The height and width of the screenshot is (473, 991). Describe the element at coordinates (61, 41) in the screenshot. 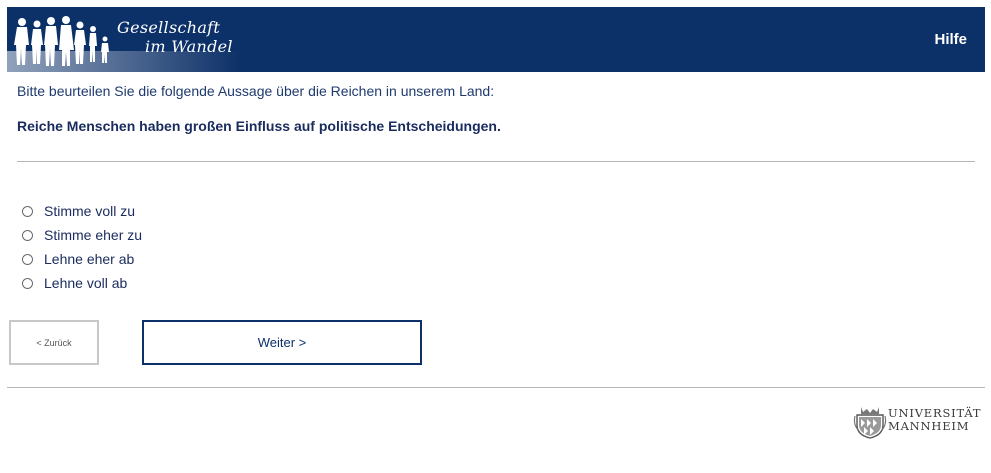

I see `people-silhouettes-logo` at that location.